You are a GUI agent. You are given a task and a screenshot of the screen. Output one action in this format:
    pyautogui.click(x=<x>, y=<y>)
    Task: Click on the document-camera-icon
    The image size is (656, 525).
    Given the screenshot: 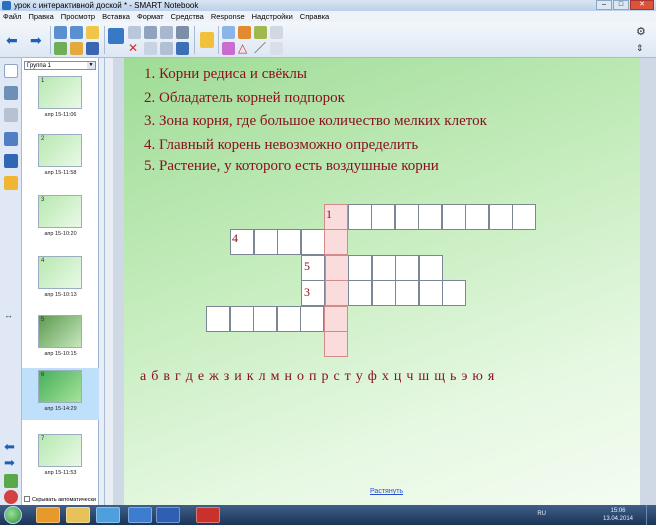 What is the action you would take?
    pyautogui.click(x=150, y=48)
    